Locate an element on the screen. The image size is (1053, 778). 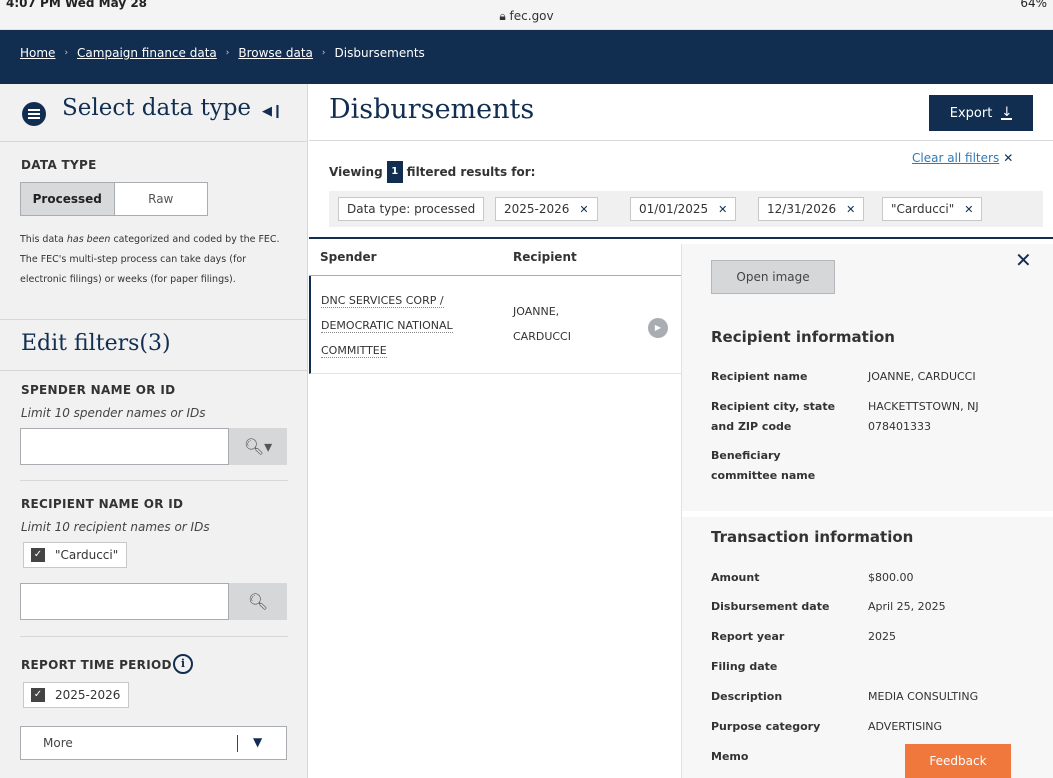
export-button: Export ↓ is located at coordinates (981, 113).